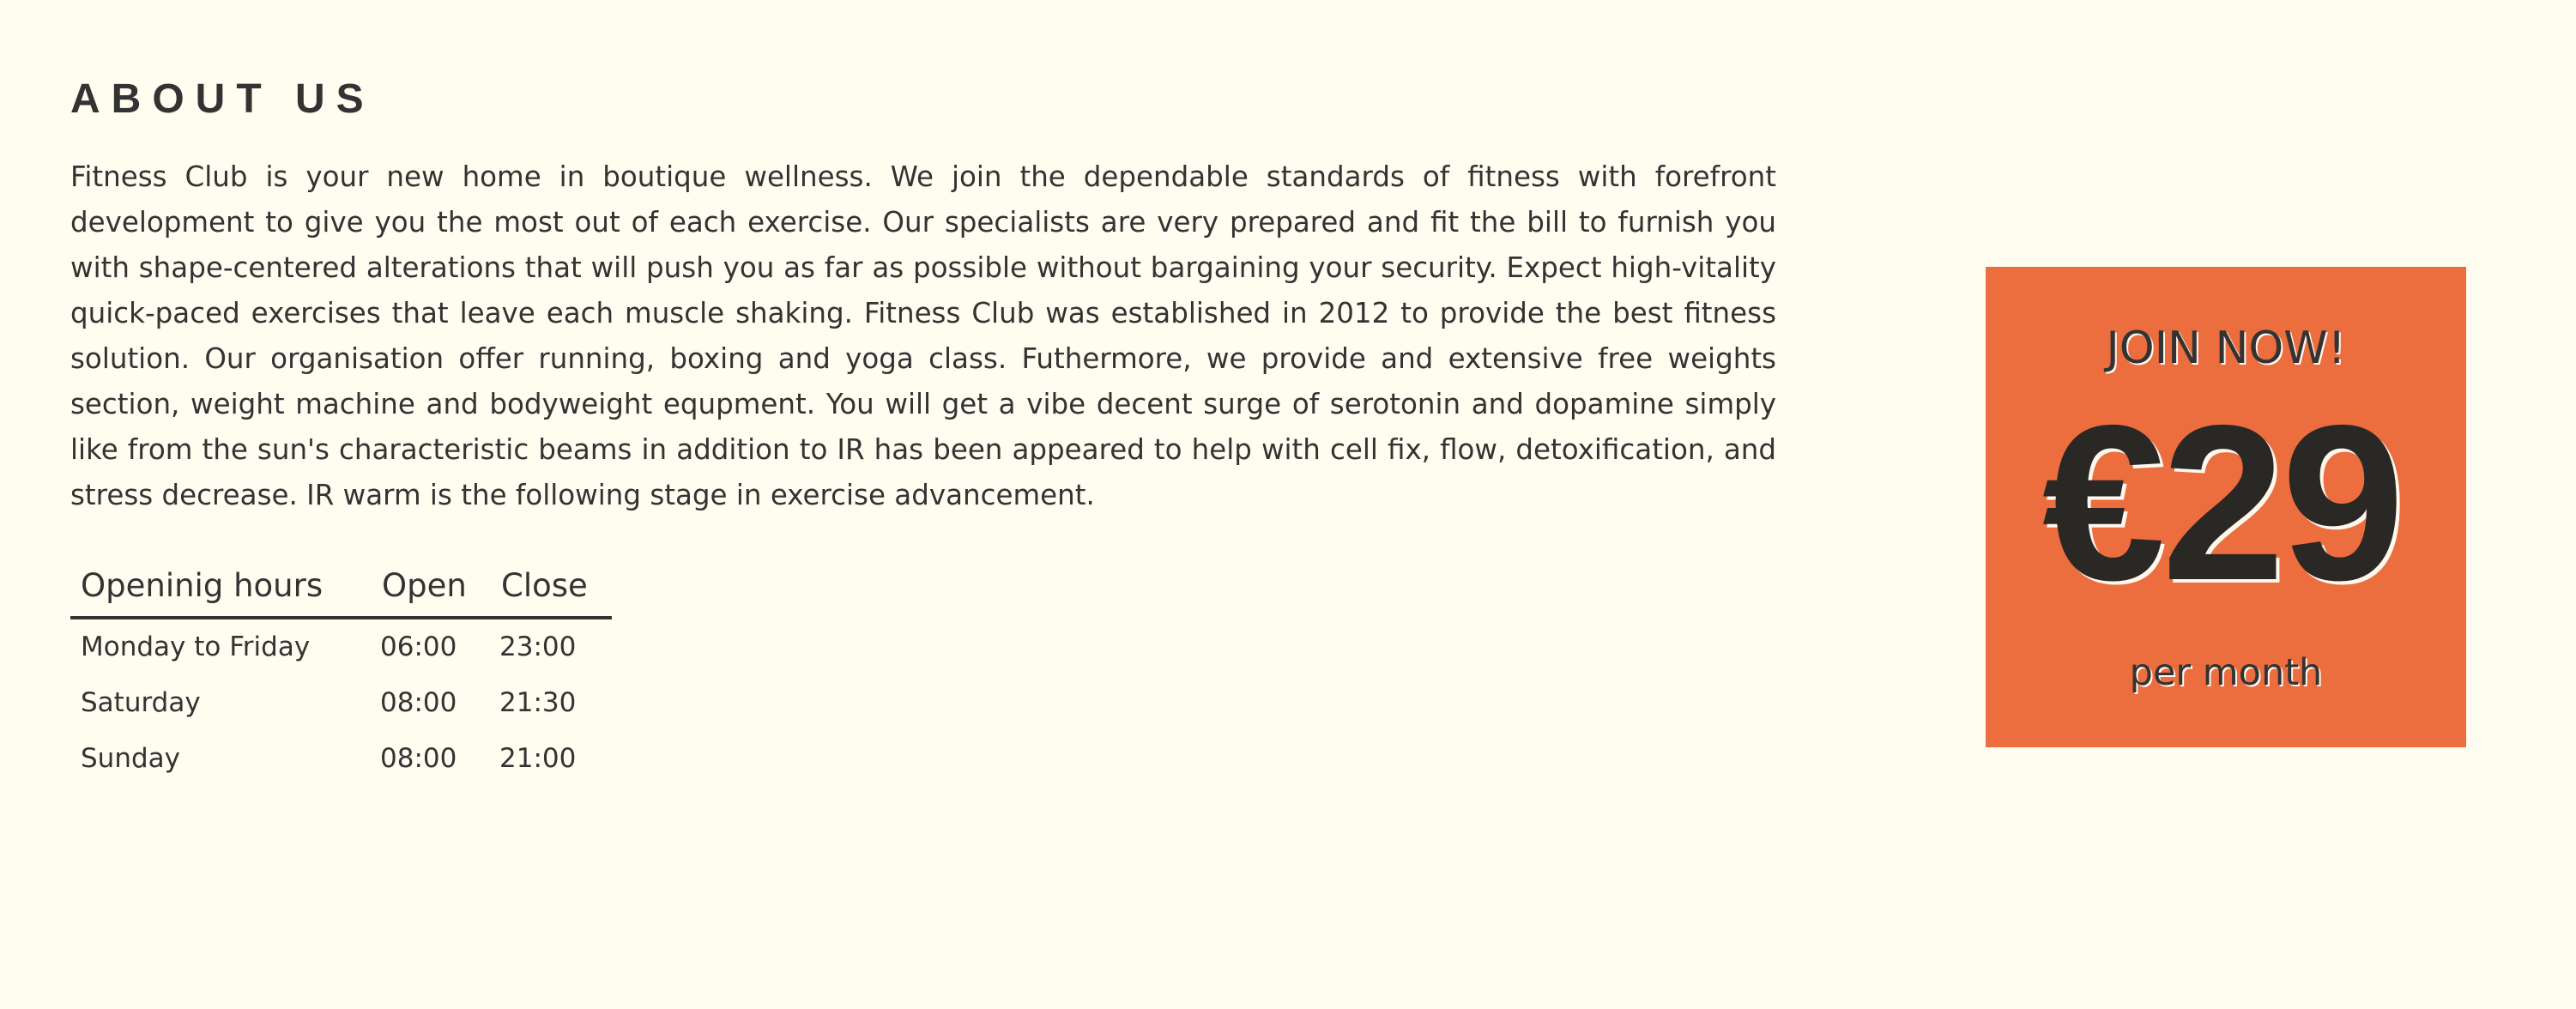 This screenshot has width=2576, height=1009. Describe the element at coordinates (551, 588) in the screenshot. I see `header-close: Close` at that location.